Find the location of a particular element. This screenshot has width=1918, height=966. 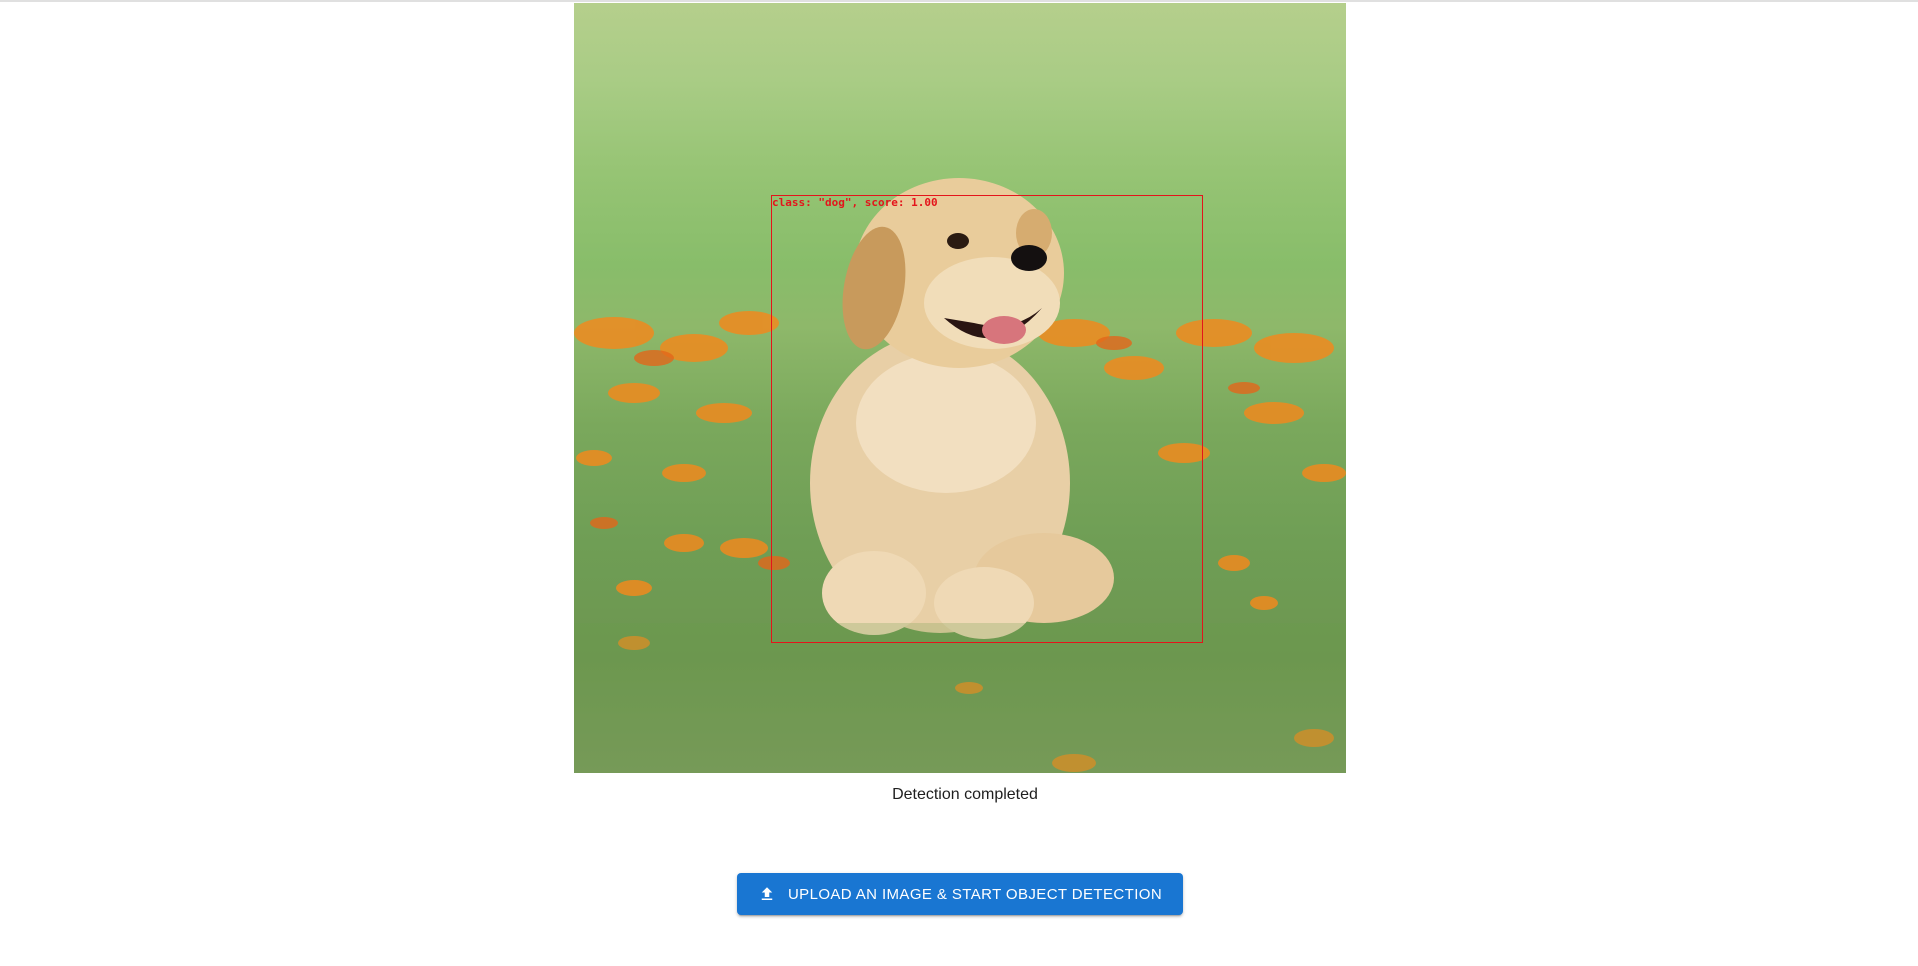

status-message: Detection completed is located at coordinates (965, 794).